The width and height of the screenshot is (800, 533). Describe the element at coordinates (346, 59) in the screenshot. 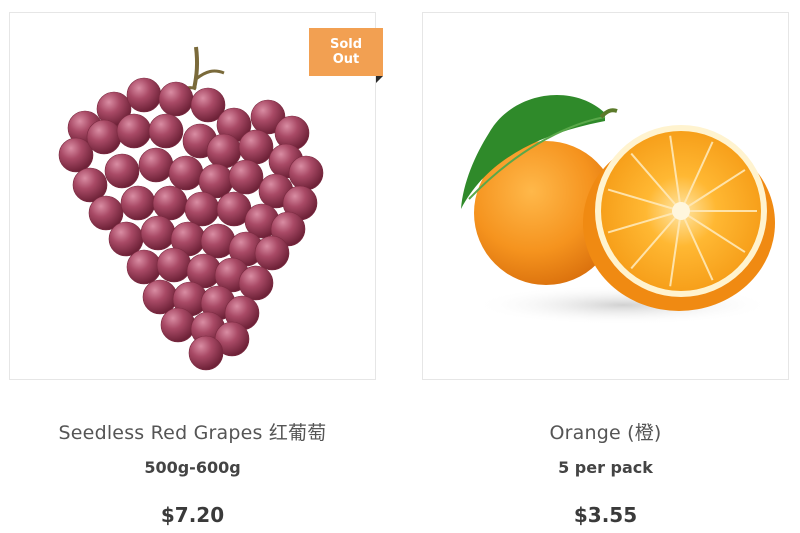

I see `sold-out-badge-line2: Out` at that location.